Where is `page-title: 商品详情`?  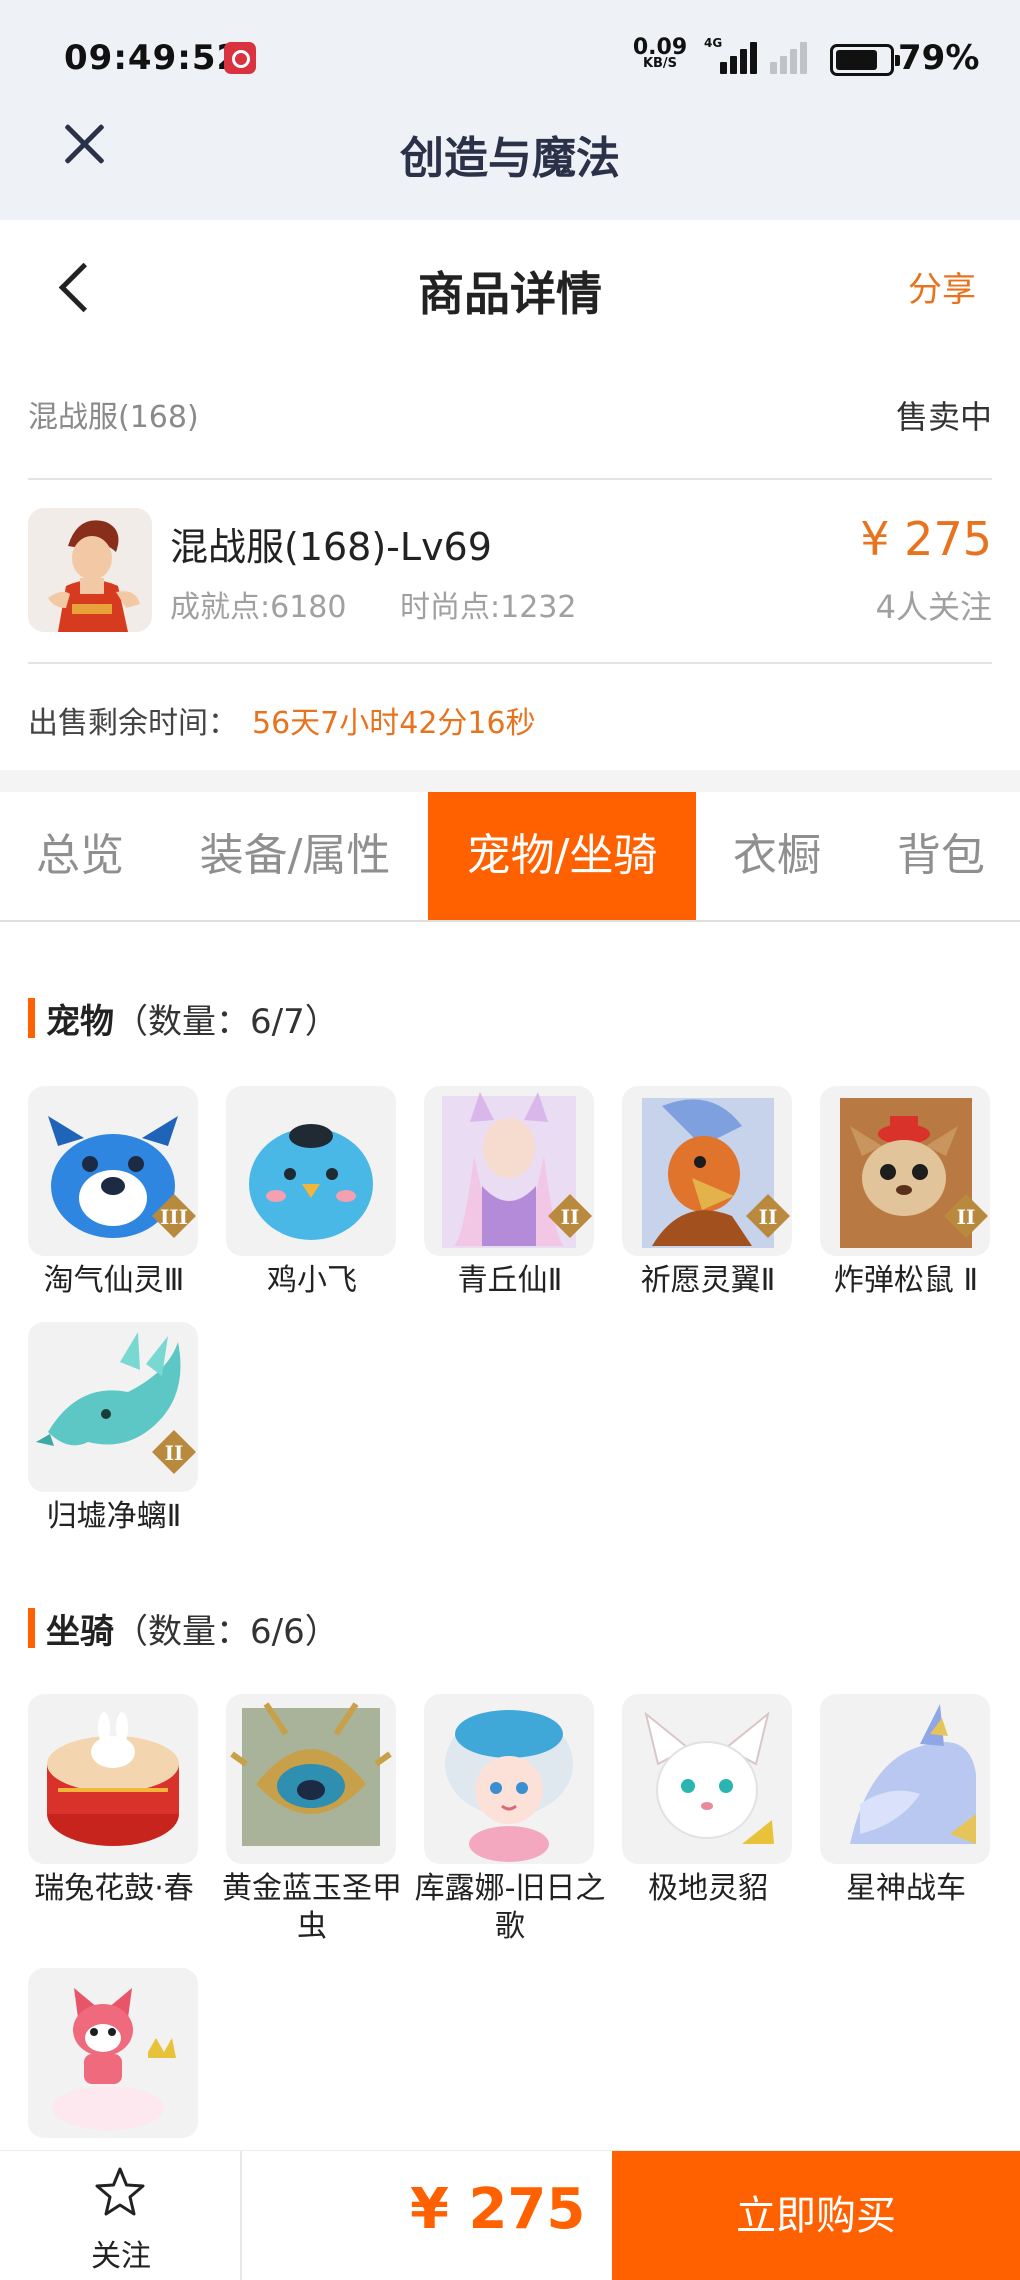 page-title: 商品详情 is located at coordinates (510, 294).